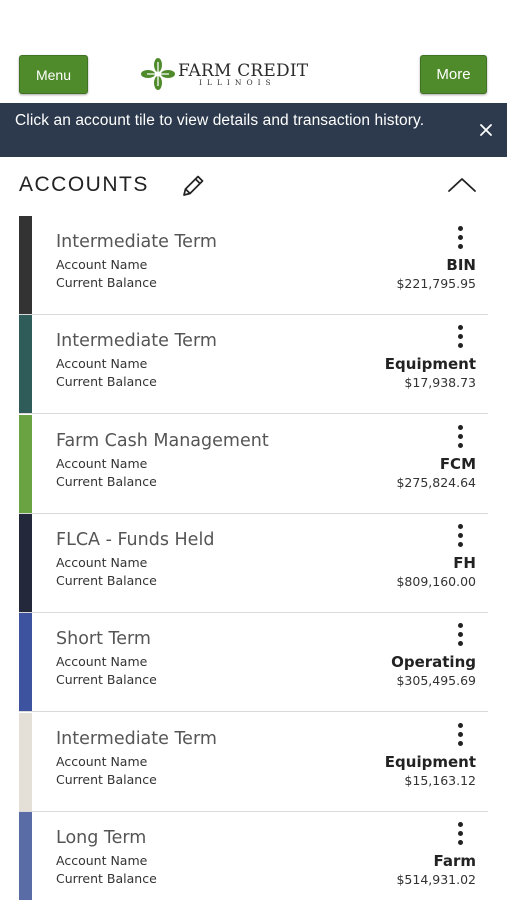 The image size is (507, 900). Describe the element at coordinates (436, 680) in the screenshot. I see `current-balance-value: $305,495.69` at that location.